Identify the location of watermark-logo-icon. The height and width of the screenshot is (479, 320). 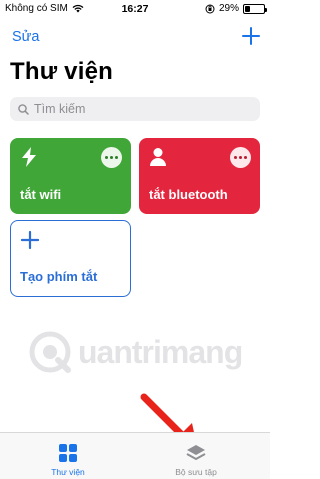
(50, 352).